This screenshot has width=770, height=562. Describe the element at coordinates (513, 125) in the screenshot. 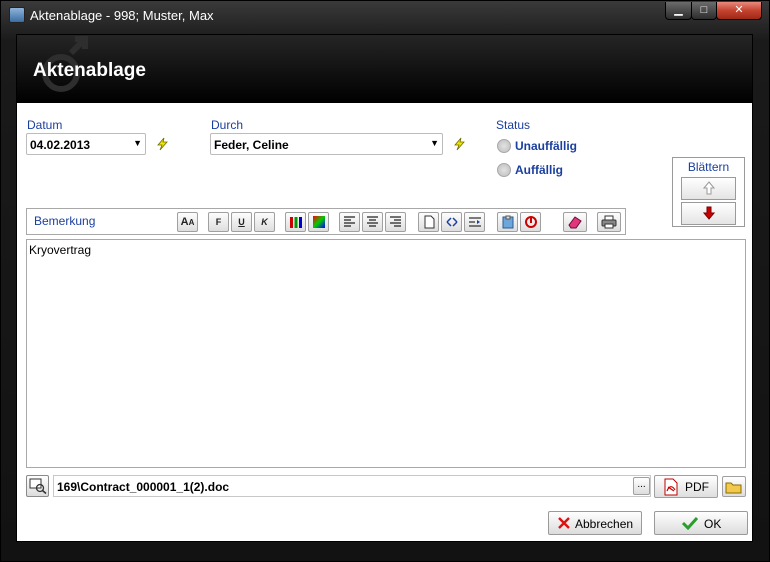

I see `status-label: Status` at that location.